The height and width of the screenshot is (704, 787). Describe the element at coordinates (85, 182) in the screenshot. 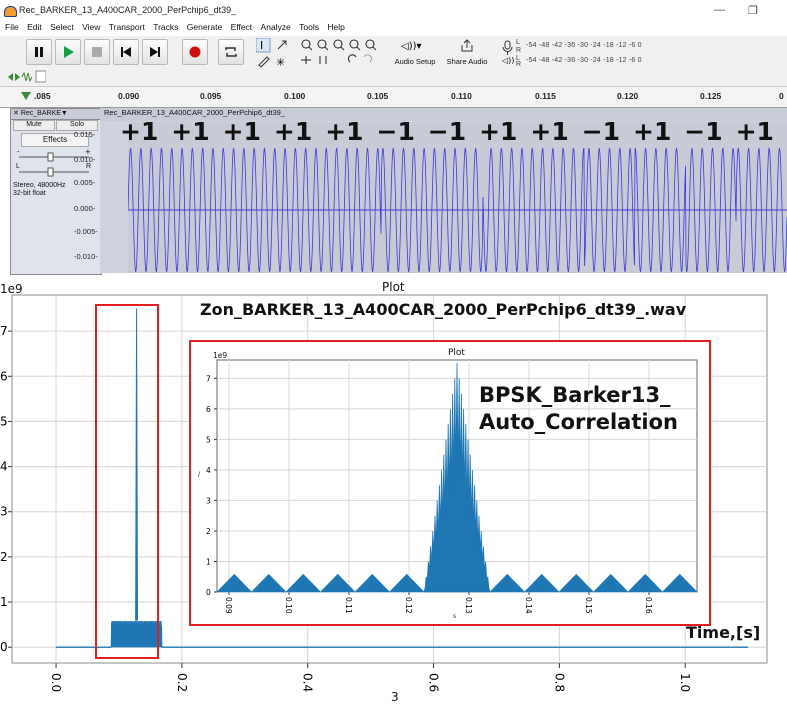

I see `amp-tick: 0.005-` at that location.